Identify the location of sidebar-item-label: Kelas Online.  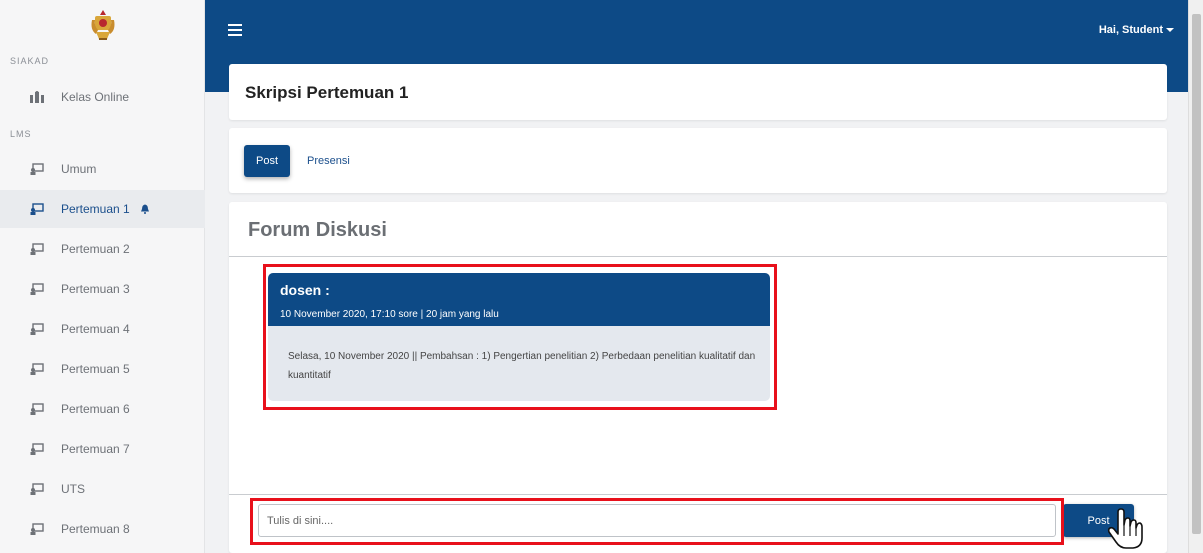
(95, 97).